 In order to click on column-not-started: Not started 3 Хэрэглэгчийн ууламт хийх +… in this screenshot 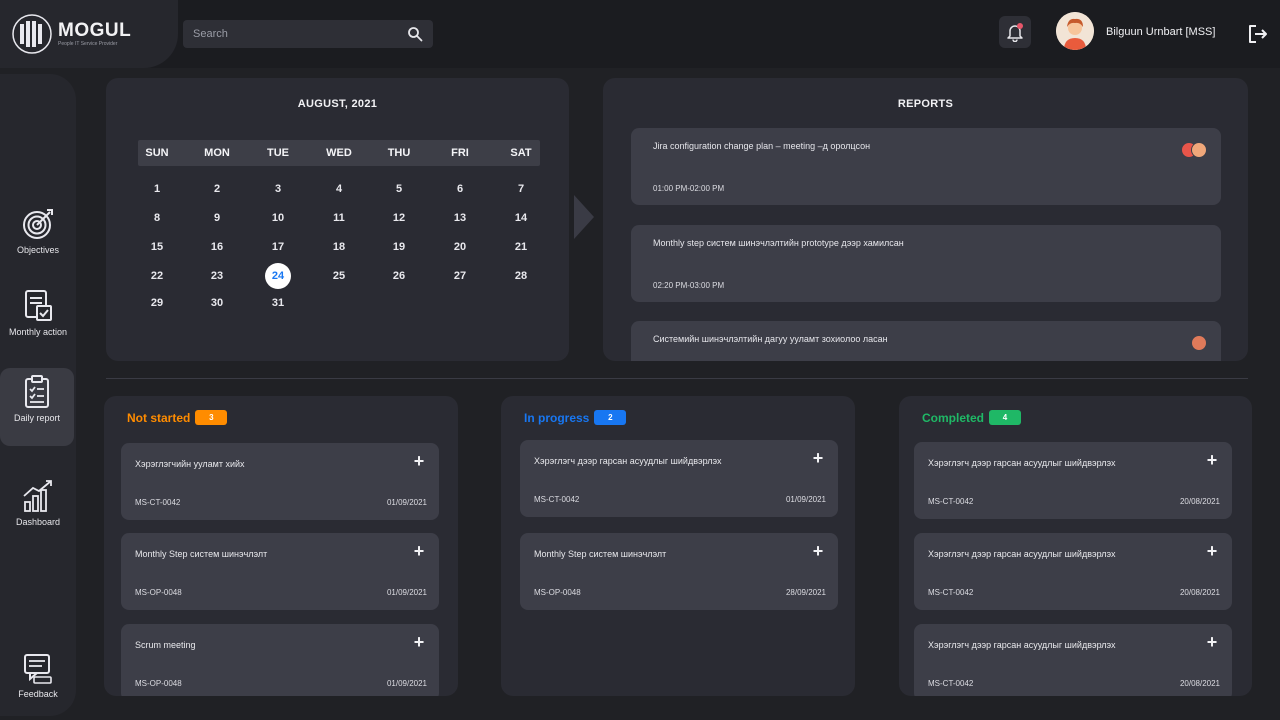, I will do `click(281, 546)`.